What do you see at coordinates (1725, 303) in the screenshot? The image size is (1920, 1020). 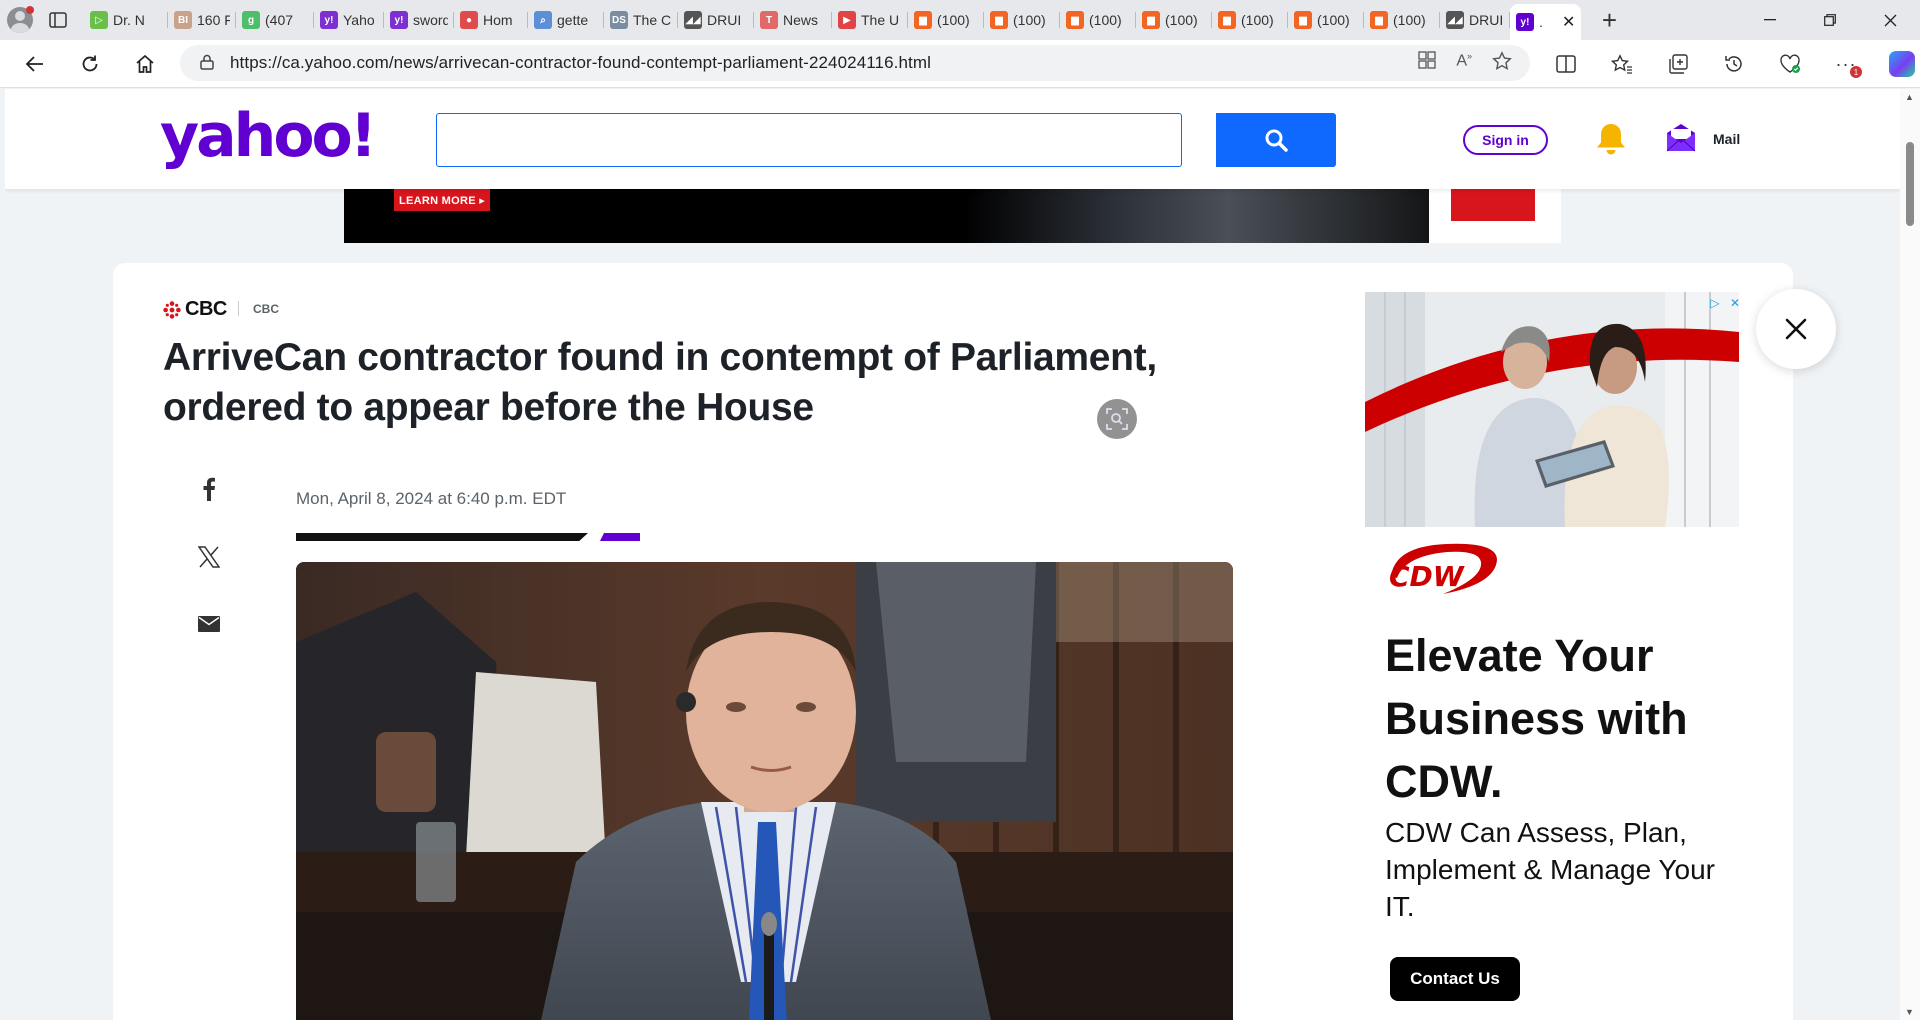 I see `ad-choices: ▷ ✕` at bounding box center [1725, 303].